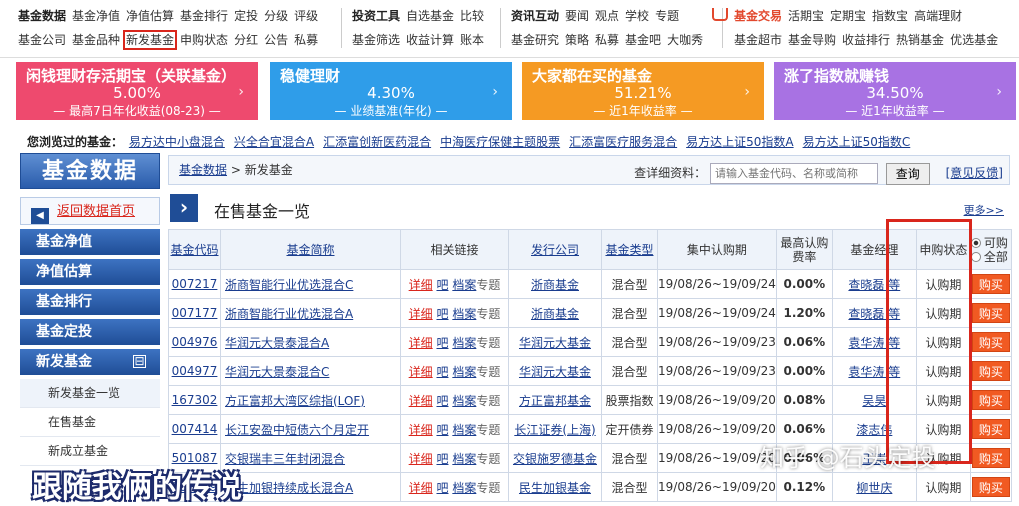 This screenshot has width=1019, height=506. Describe the element at coordinates (139, 361) in the screenshot. I see `collapse-icon: ⊟` at that location.